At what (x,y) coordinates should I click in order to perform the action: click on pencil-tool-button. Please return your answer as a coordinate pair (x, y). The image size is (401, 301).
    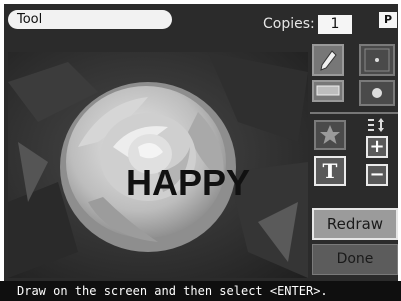
    Looking at the image, I should click on (328, 60).